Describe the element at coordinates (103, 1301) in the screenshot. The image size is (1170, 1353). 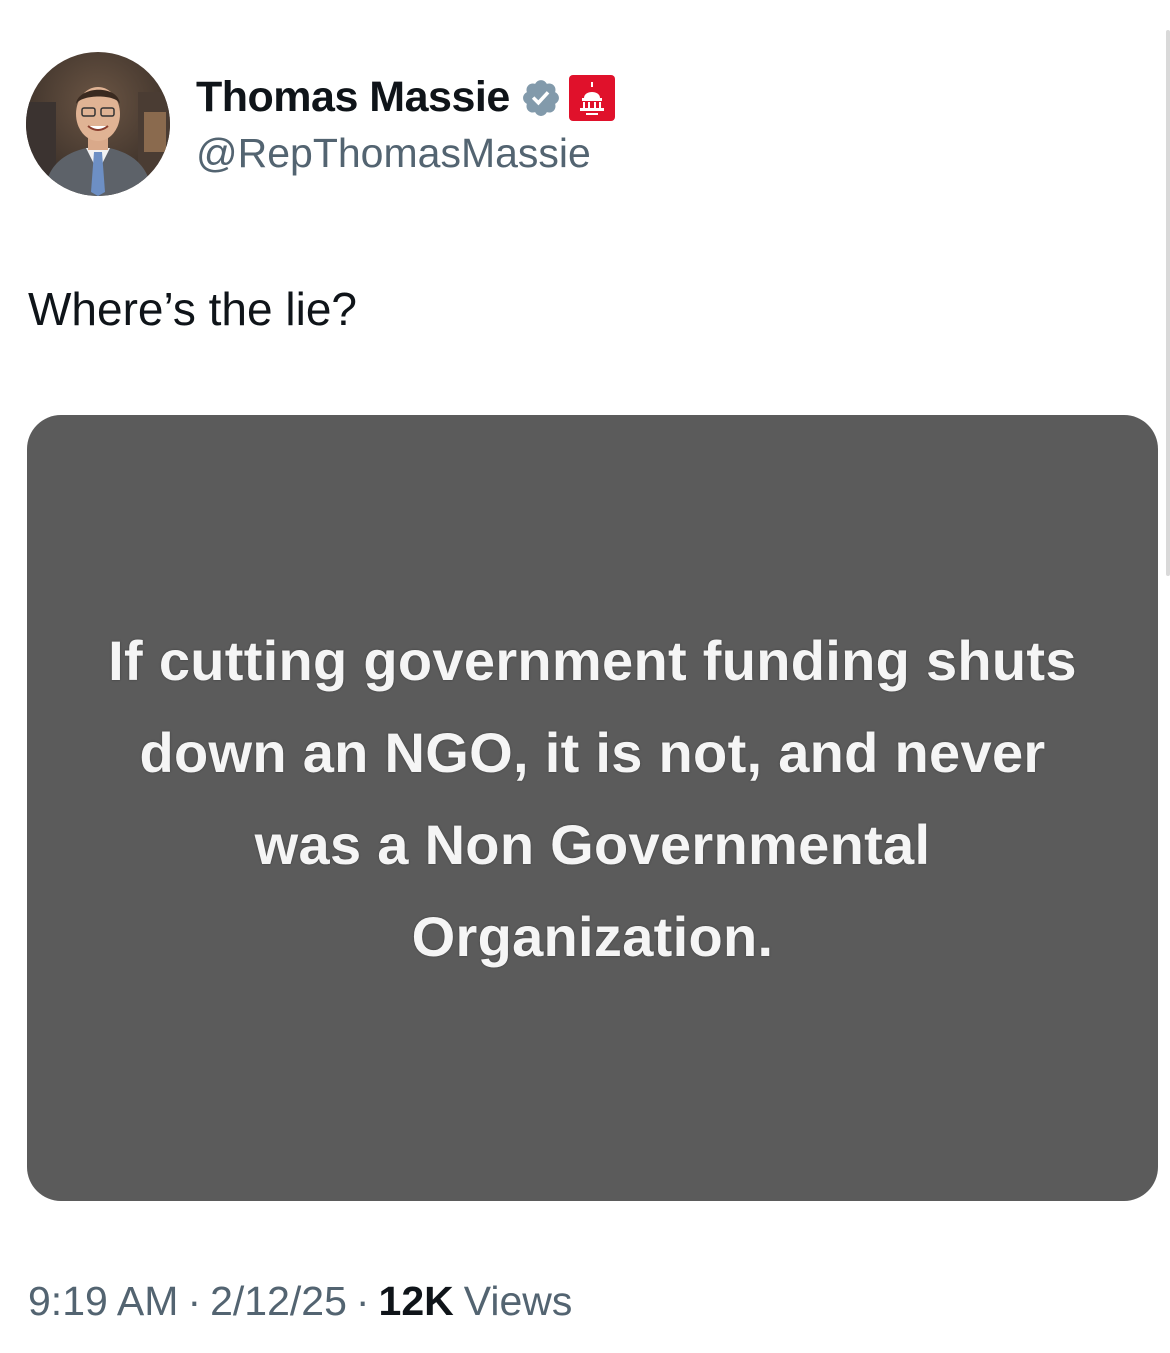
I see `tweet-time: 9:19 AM` at that location.